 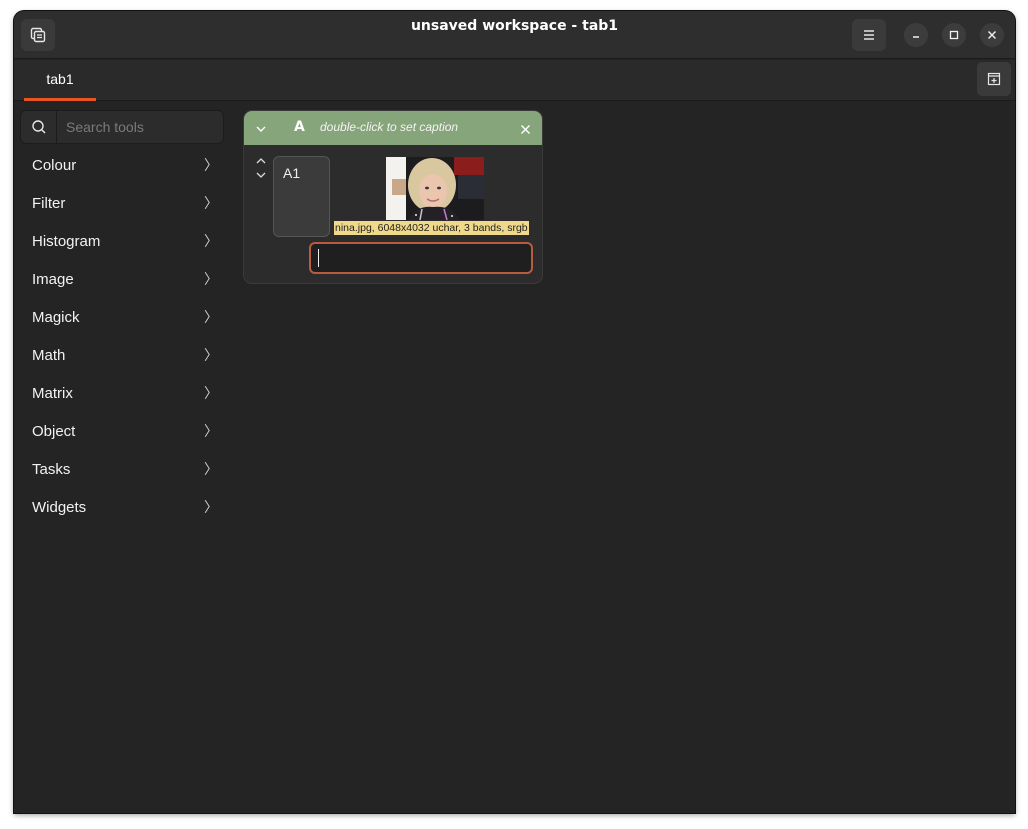 I want to click on expression-input, so click(x=421, y=258).